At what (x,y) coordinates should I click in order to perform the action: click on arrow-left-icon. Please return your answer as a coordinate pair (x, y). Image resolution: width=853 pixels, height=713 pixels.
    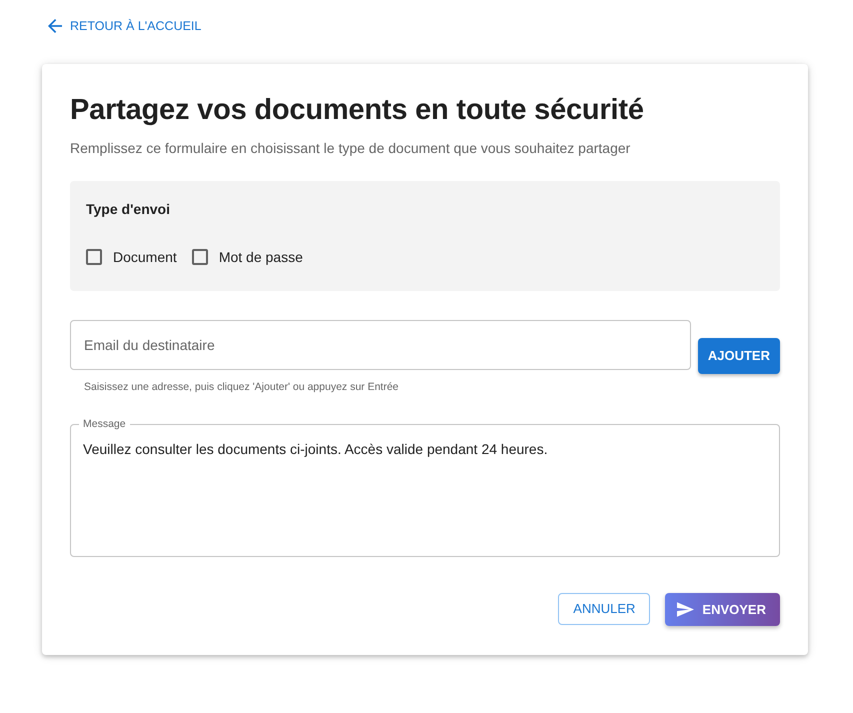
    Looking at the image, I should click on (55, 26).